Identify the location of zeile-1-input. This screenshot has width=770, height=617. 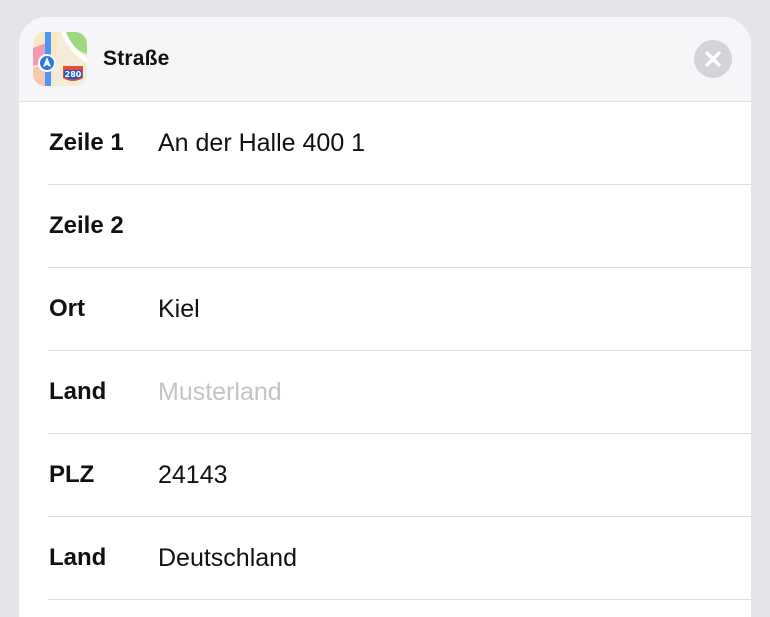
(438, 143).